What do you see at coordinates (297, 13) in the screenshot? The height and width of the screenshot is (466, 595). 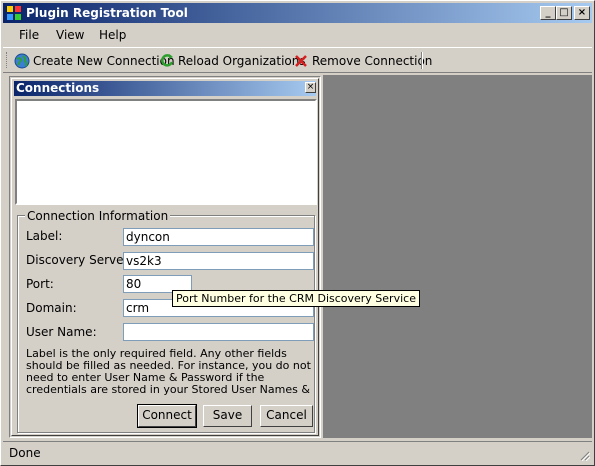 I see `title-bar: Plugin Registration Tool _ □ ×` at bounding box center [297, 13].